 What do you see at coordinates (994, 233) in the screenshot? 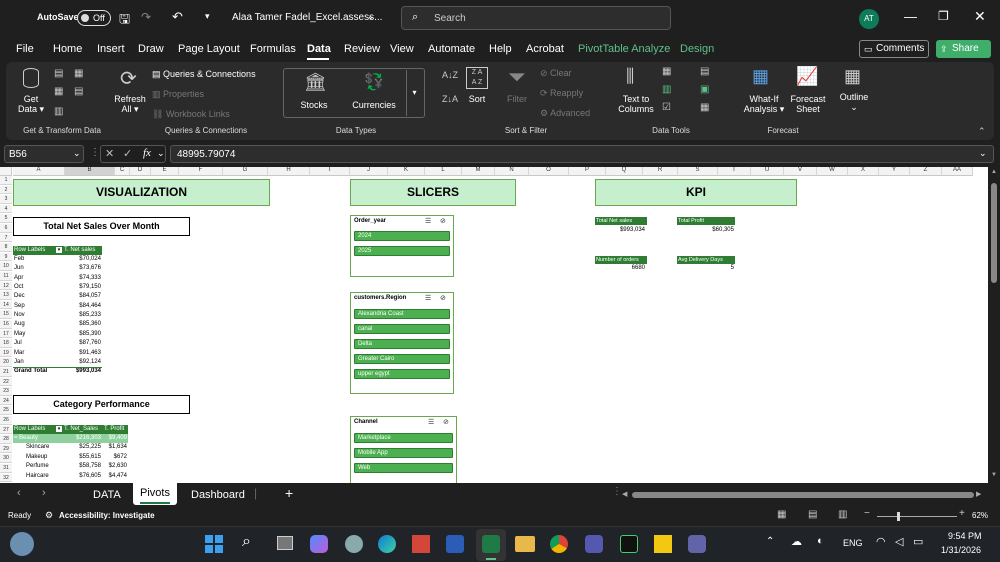
I see `vertical-scroll-thumb` at bounding box center [994, 233].